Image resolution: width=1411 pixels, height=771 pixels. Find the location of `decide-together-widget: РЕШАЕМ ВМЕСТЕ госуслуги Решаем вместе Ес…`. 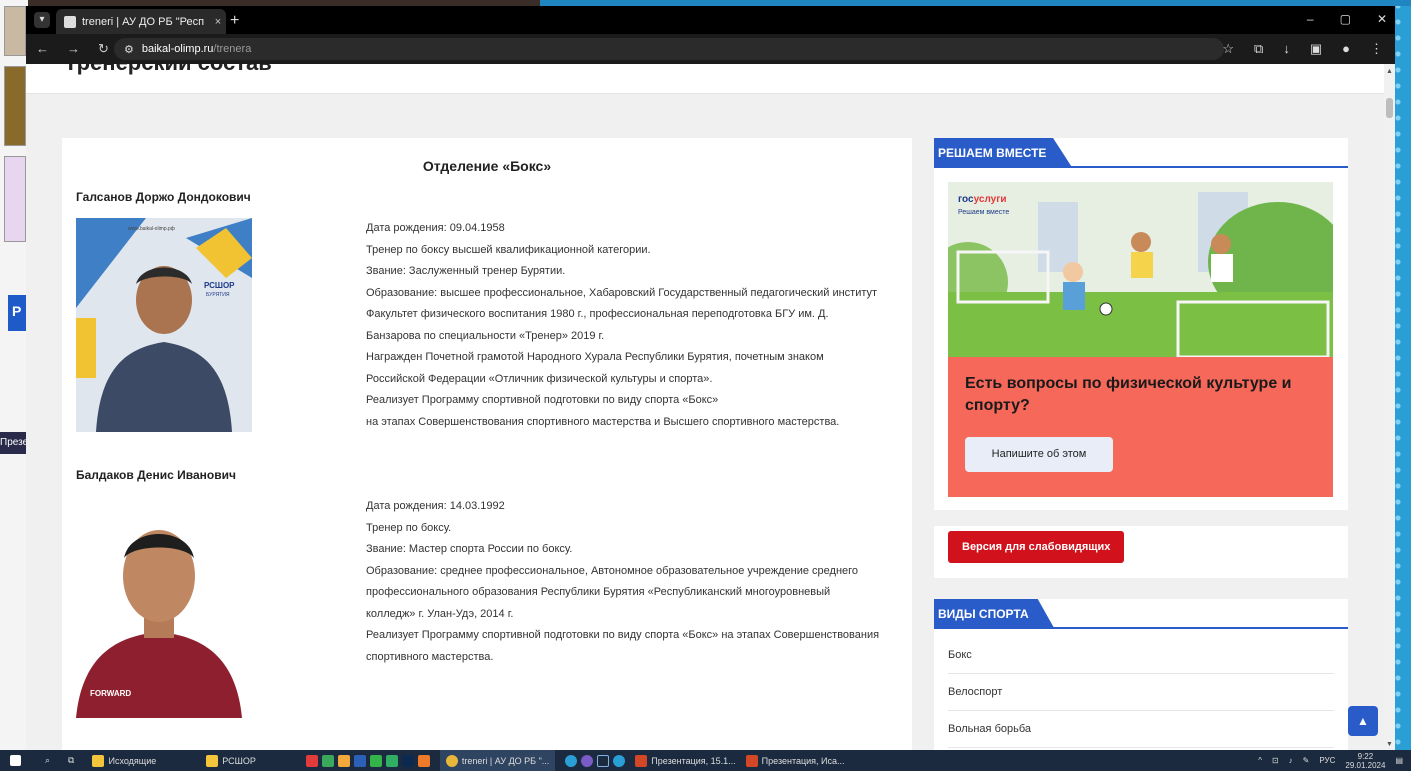

decide-together-widget: РЕШАЕМ ВМЕСТЕ госуслуги Решаем вместе Ес… is located at coordinates (1141, 324).